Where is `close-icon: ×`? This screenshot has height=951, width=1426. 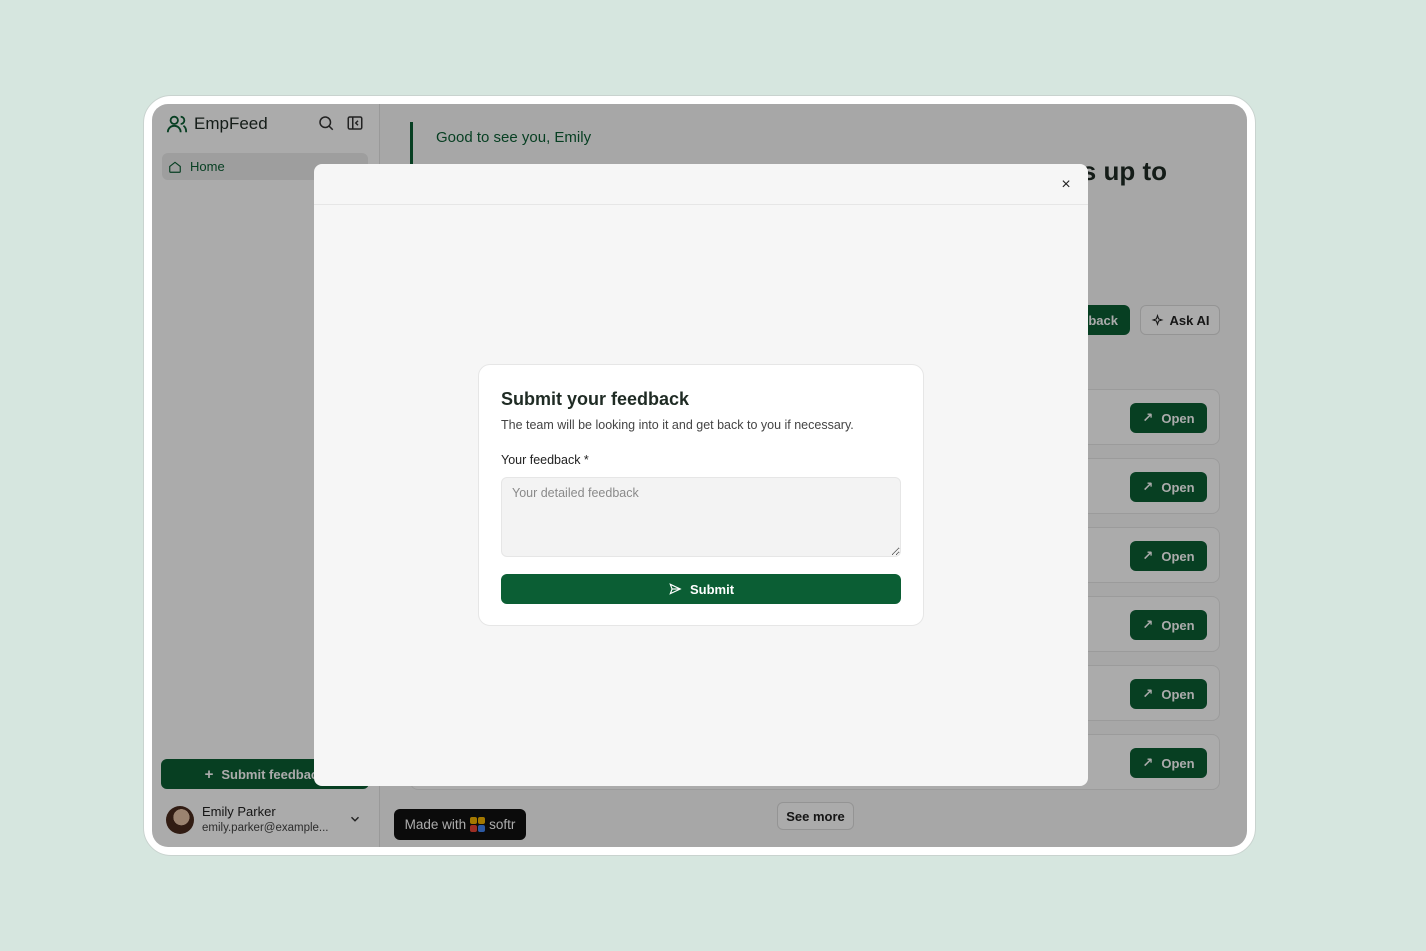
close-icon: × is located at coordinates (1066, 185).